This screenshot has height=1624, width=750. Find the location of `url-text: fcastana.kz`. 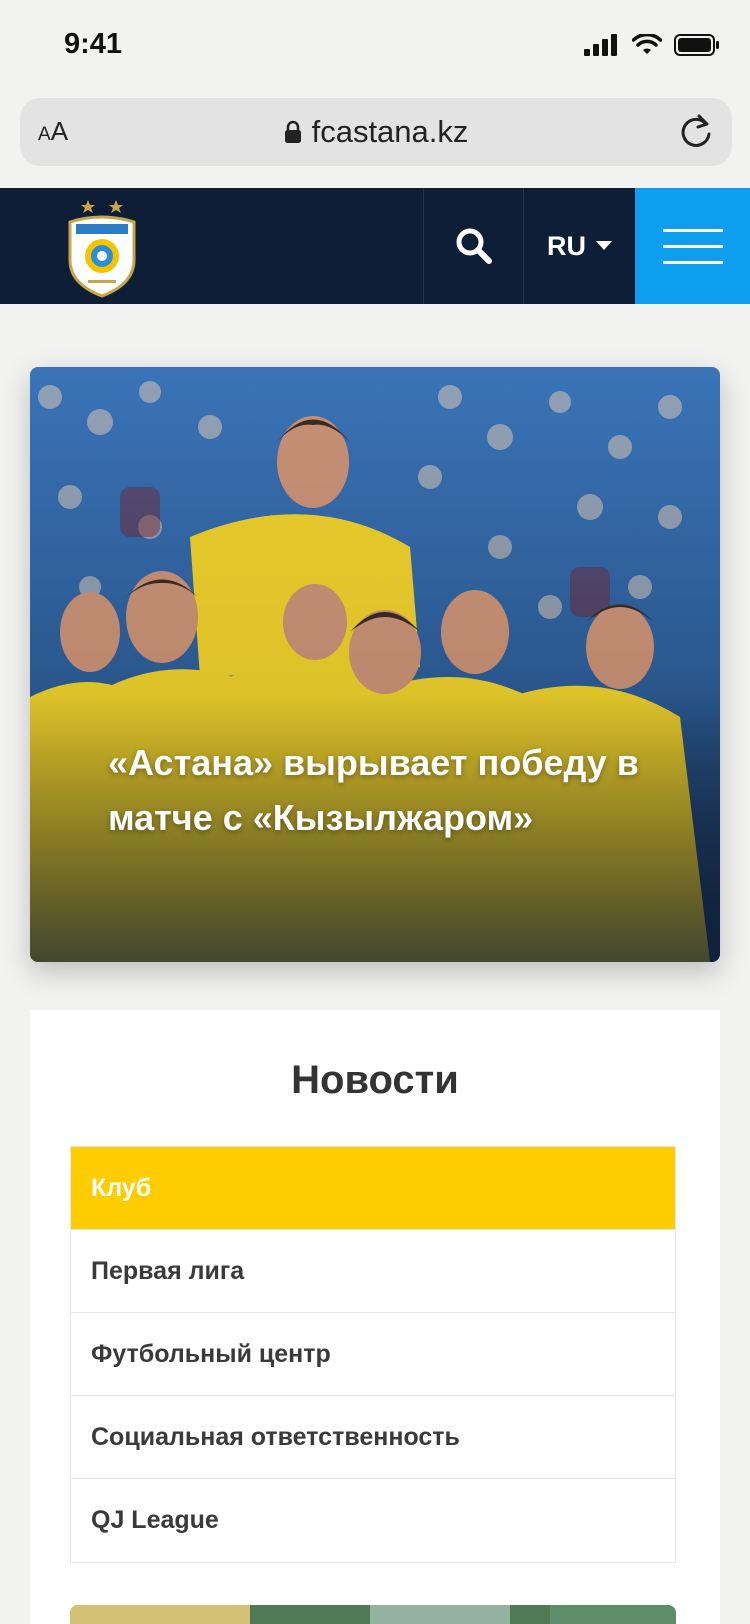

url-text: fcastana.kz is located at coordinates (390, 131).